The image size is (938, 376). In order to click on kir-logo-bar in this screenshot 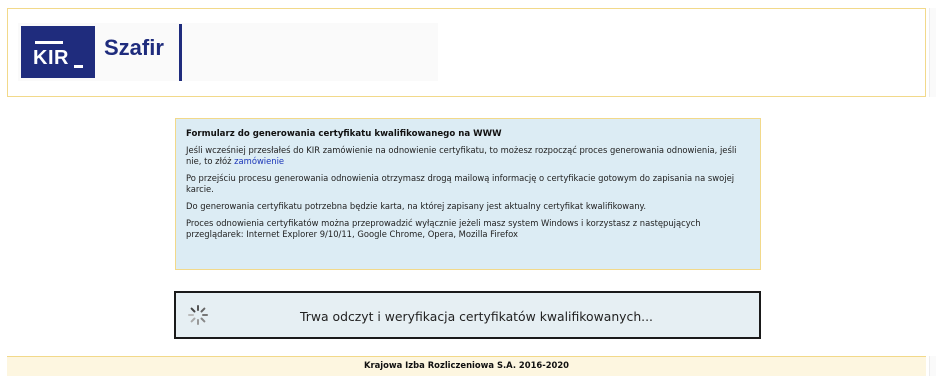, I will do `click(49, 42)`.